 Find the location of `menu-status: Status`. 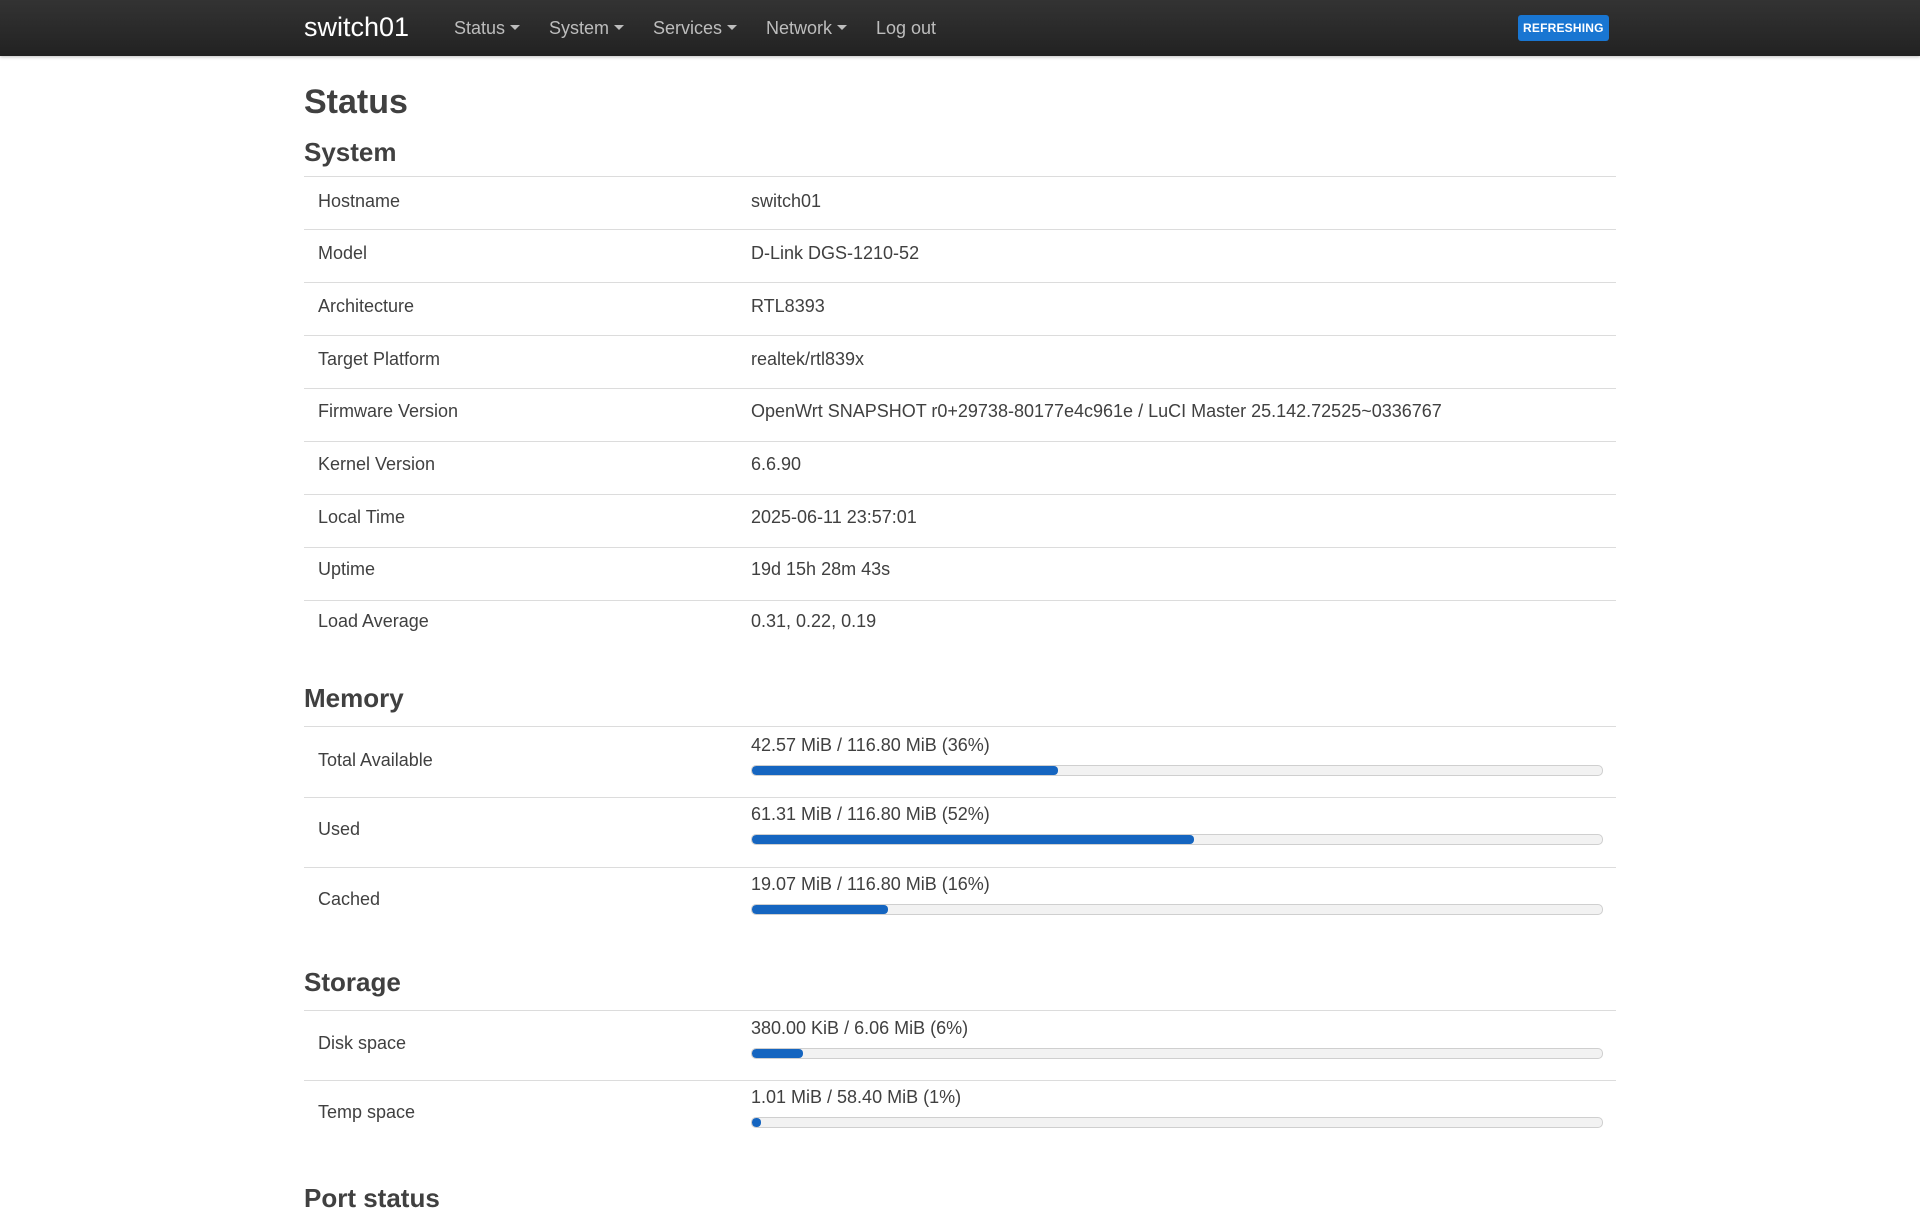

menu-status: Status is located at coordinates (487, 28).